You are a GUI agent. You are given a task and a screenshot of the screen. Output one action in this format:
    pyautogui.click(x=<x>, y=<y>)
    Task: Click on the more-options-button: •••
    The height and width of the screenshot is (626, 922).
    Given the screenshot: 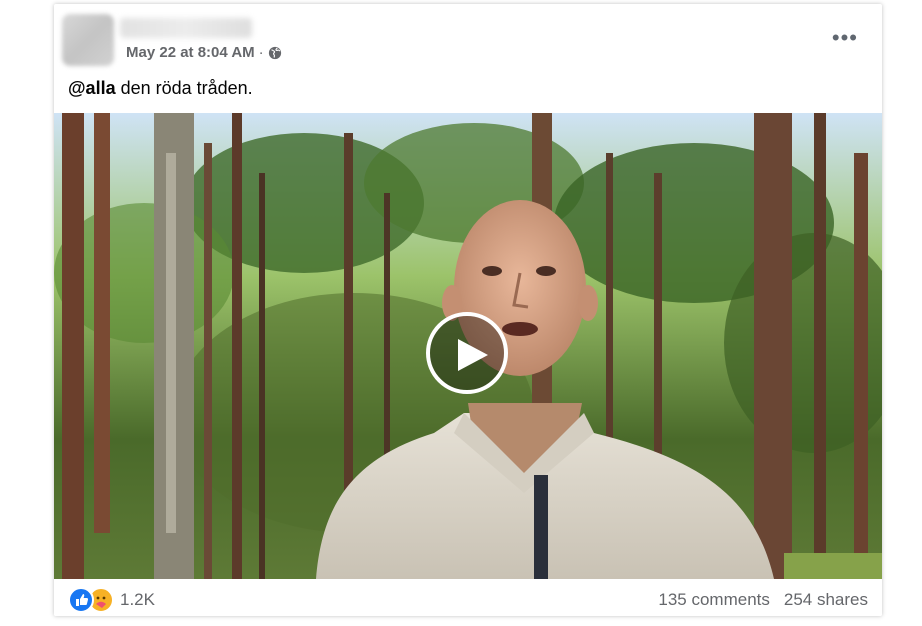 What is the action you would take?
    pyautogui.click(x=845, y=38)
    